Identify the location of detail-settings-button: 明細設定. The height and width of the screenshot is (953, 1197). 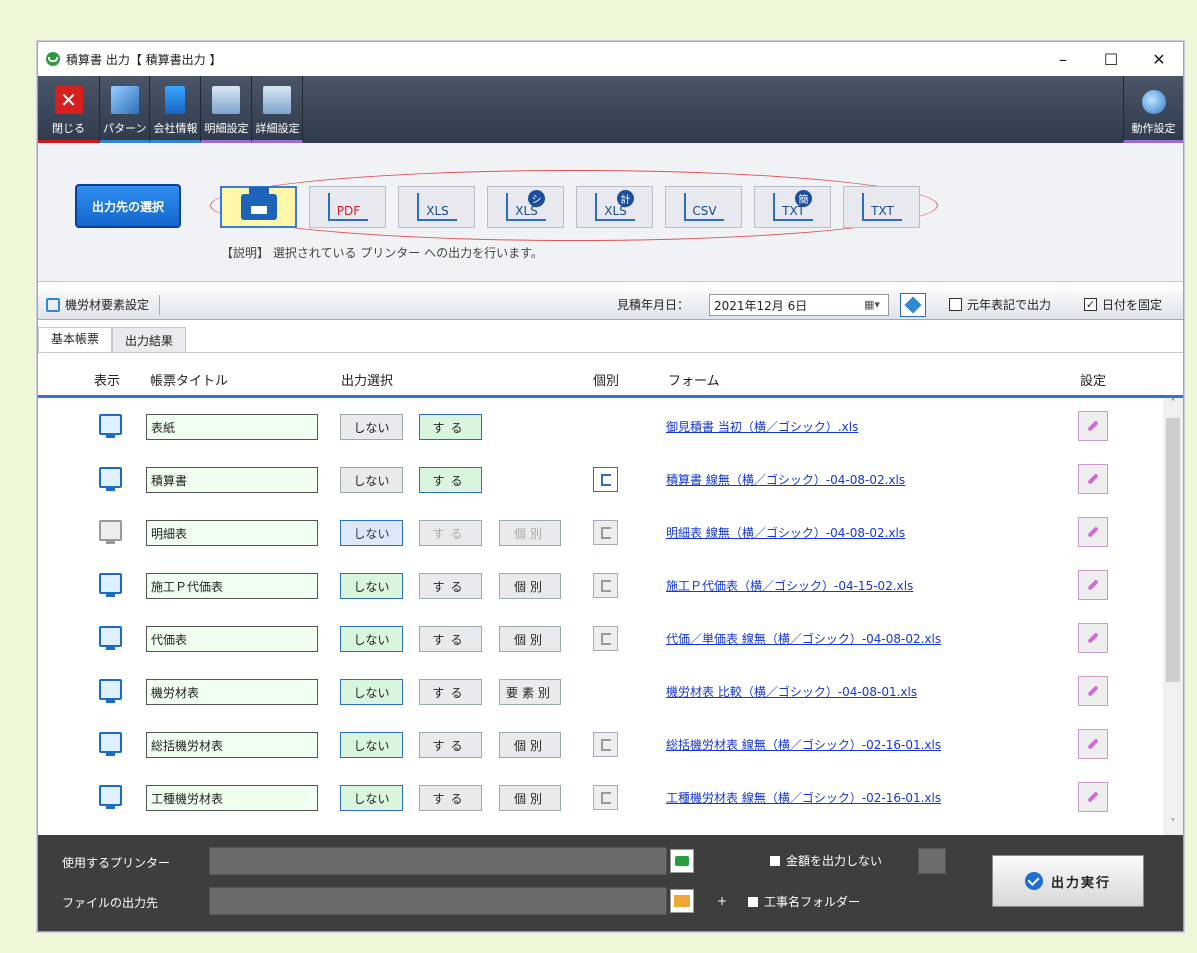
(227, 109).